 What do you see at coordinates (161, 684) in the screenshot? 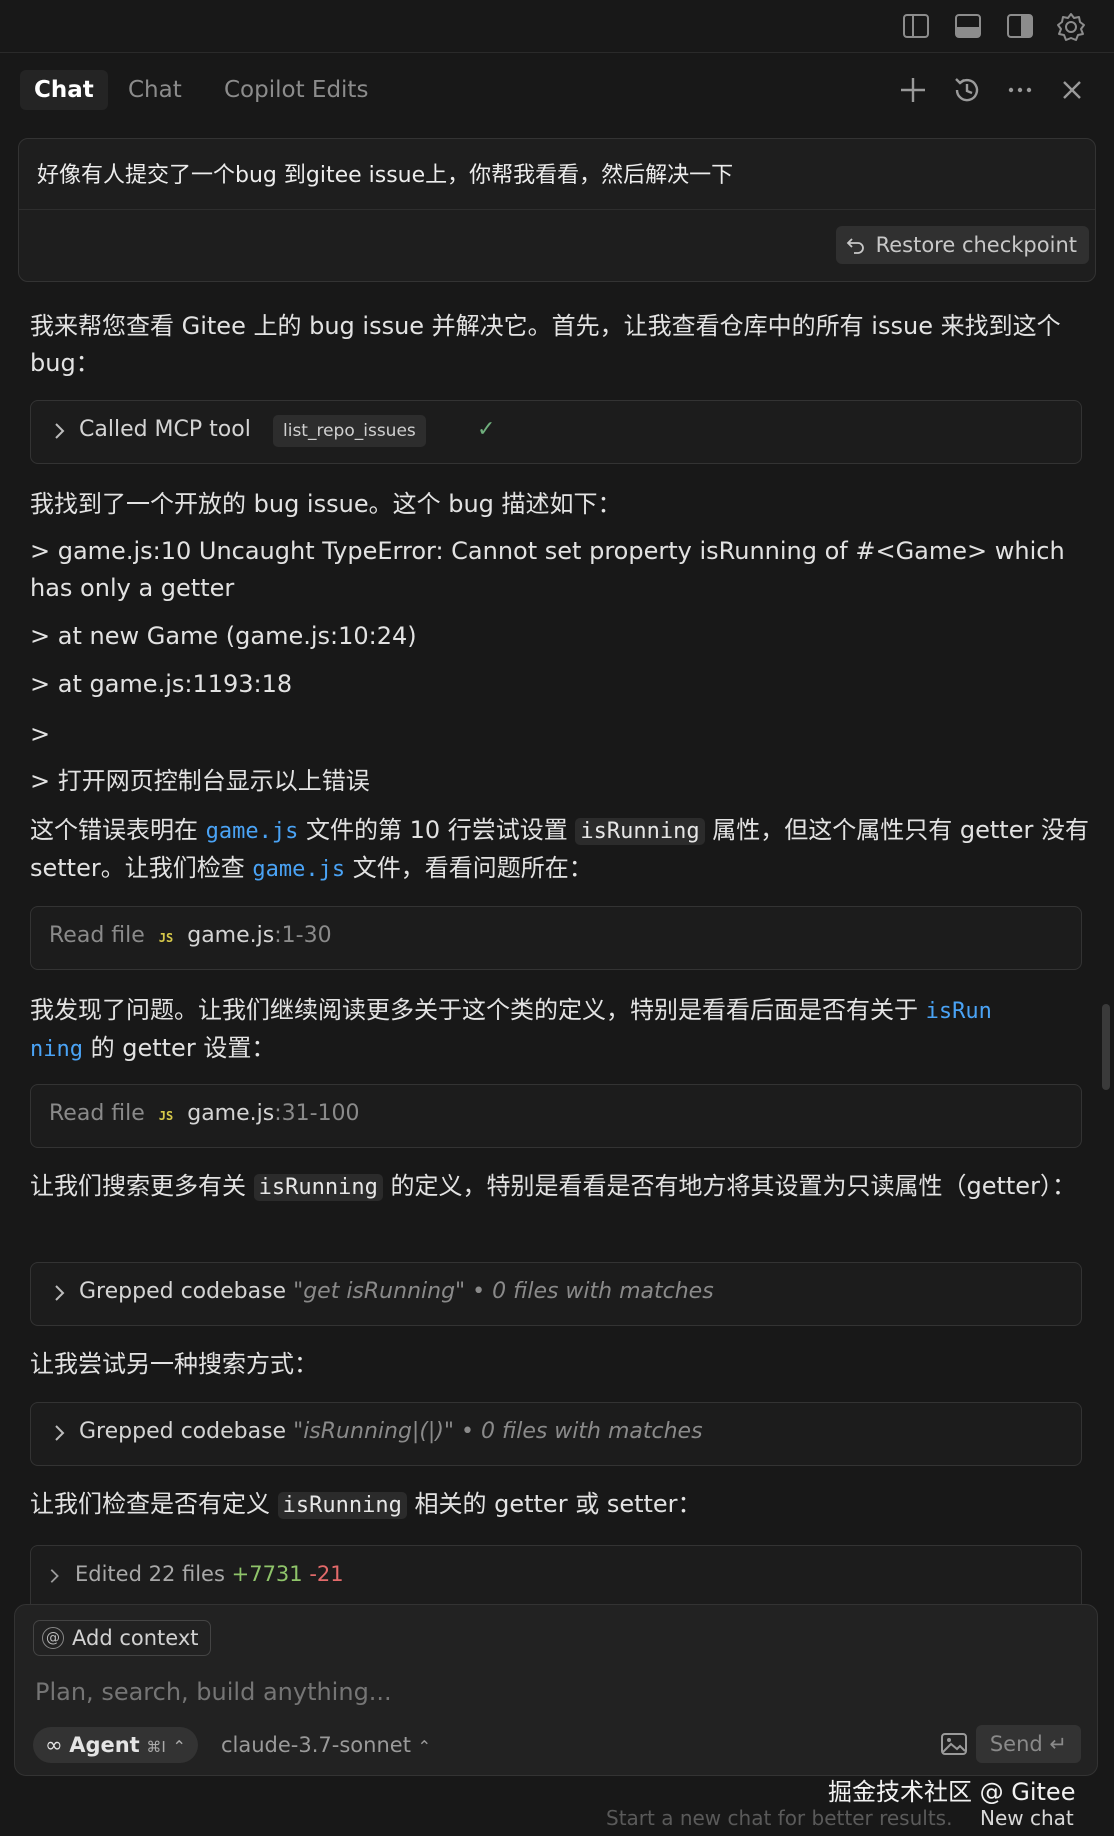
I see `quote-line: > at game.js:1193:18` at bounding box center [161, 684].